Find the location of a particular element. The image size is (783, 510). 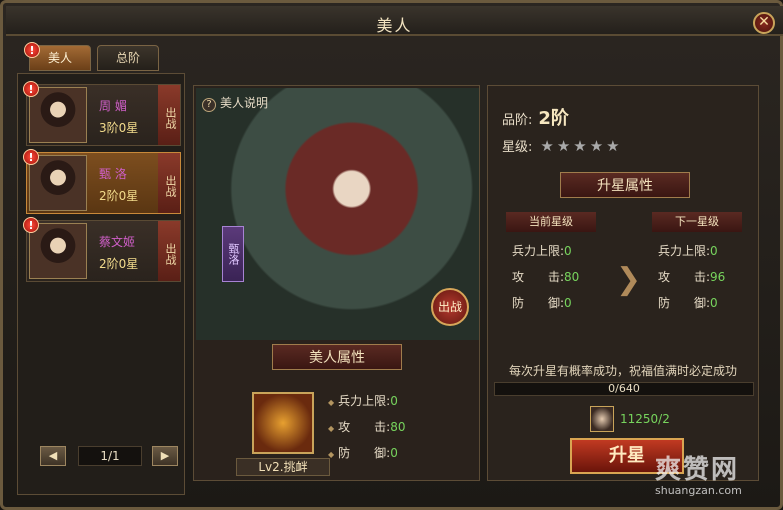

hero-name: 甄 洛 is located at coordinates (113, 174).